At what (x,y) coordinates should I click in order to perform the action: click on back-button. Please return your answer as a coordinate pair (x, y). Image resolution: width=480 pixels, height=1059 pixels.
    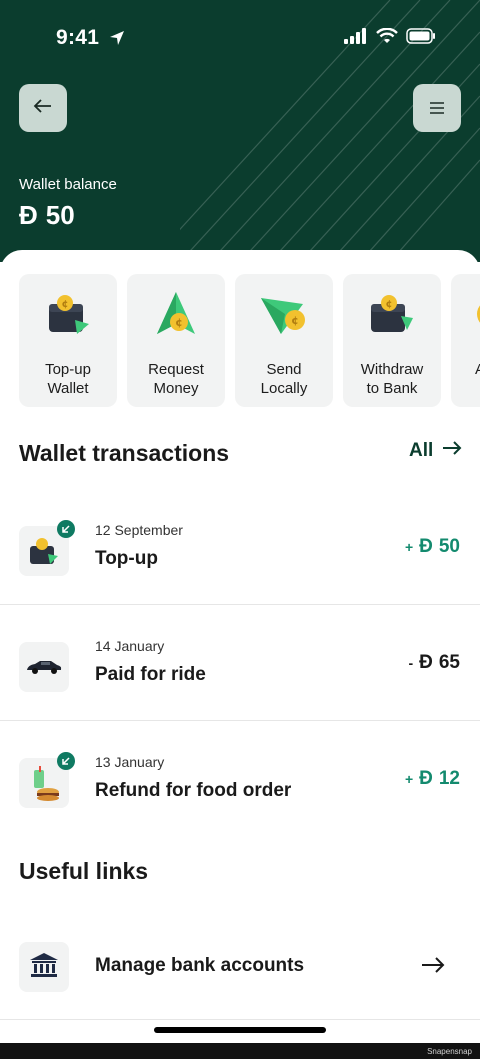
    Looking at the image, I should click on (43, 108).